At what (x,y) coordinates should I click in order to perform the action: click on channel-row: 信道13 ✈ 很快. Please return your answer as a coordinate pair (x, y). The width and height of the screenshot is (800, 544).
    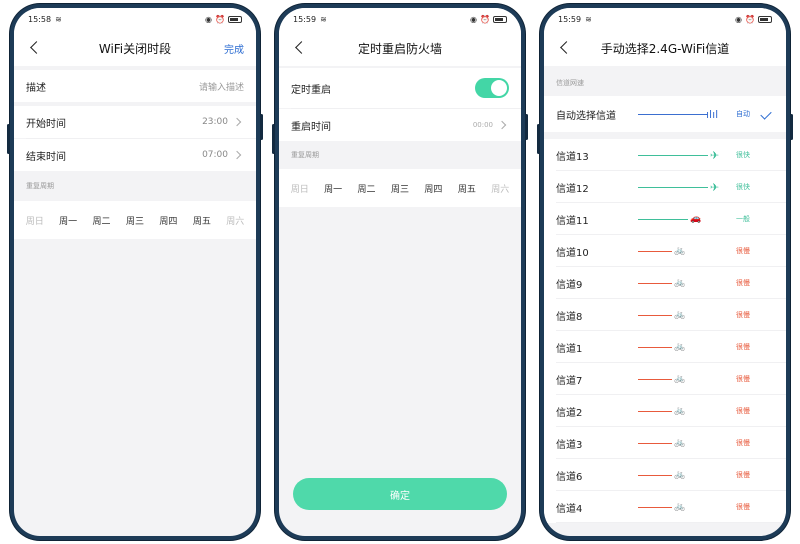
    Looking at the image, I should click on (665, 155).